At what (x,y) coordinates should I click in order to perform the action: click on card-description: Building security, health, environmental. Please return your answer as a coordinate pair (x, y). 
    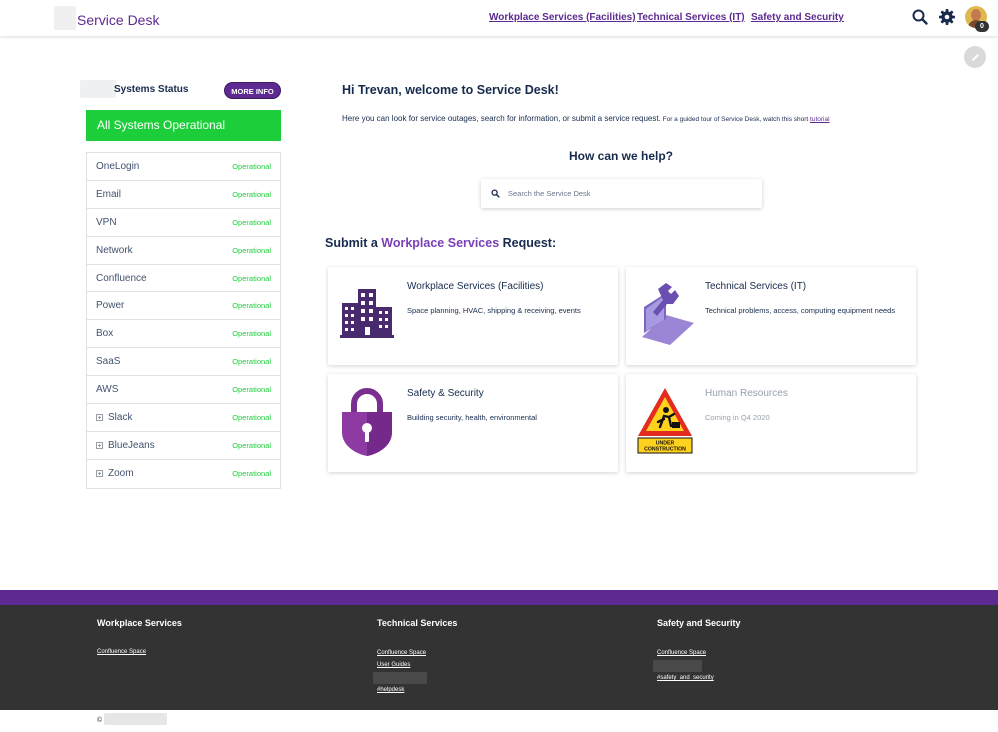
    Looking at the image, I should click on (472, 417).